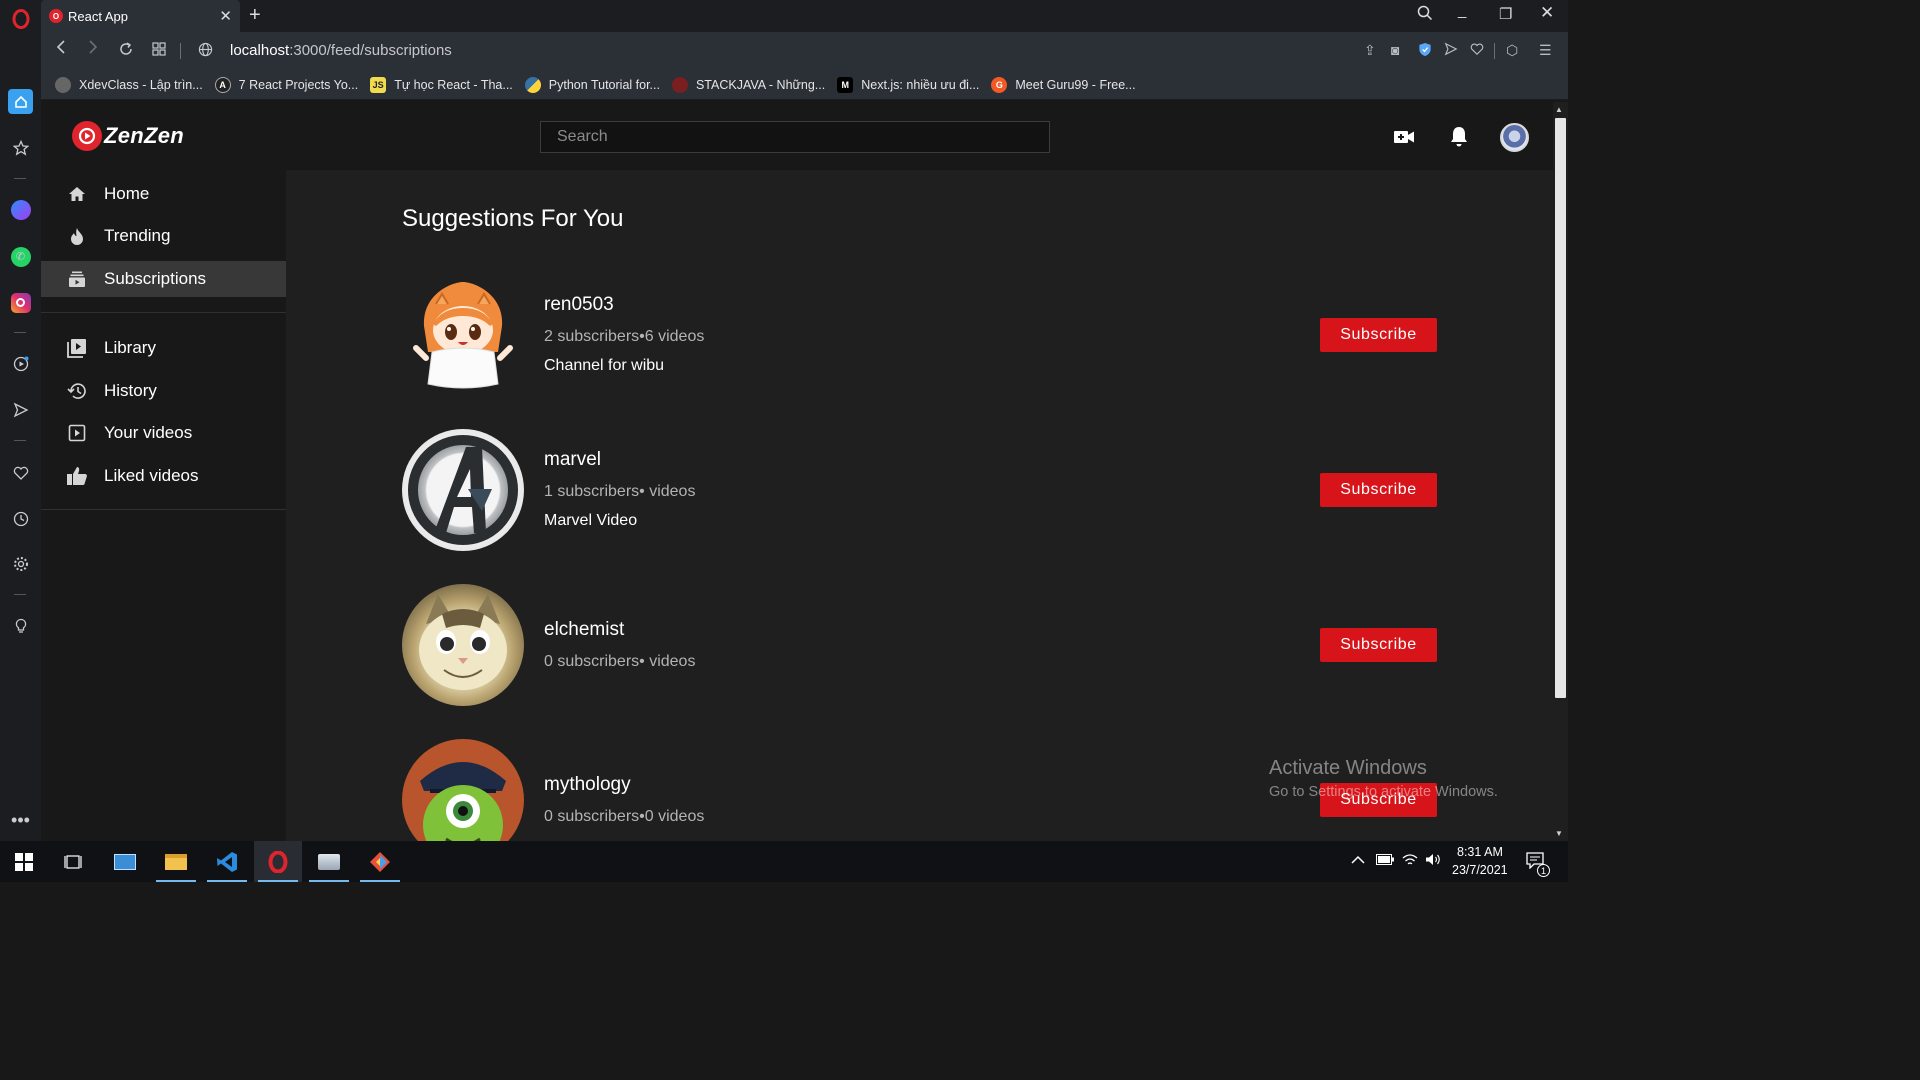 This screenshot has height=1080, width=1920. I want to click on remote-desktop-icon, so click(329, 861).